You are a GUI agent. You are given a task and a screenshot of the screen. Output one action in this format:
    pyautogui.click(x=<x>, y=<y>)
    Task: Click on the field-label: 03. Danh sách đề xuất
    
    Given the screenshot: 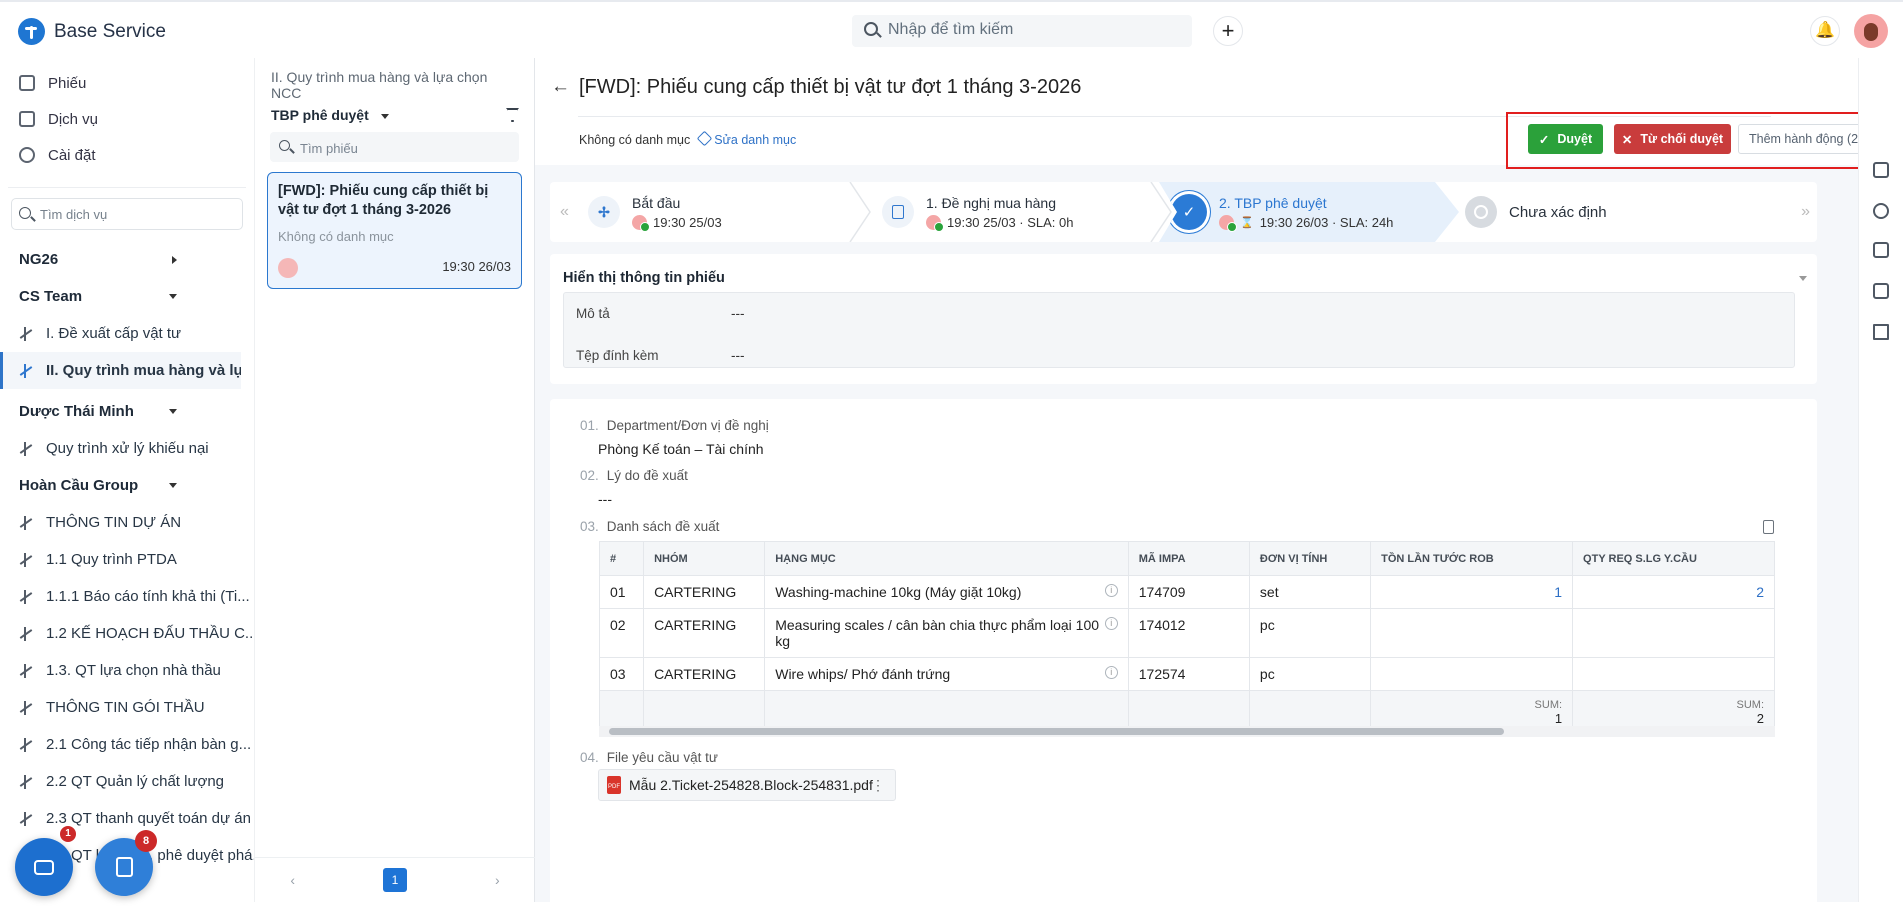 What is the action you would take?
    pyautogui.click(x=649, y=526)
    